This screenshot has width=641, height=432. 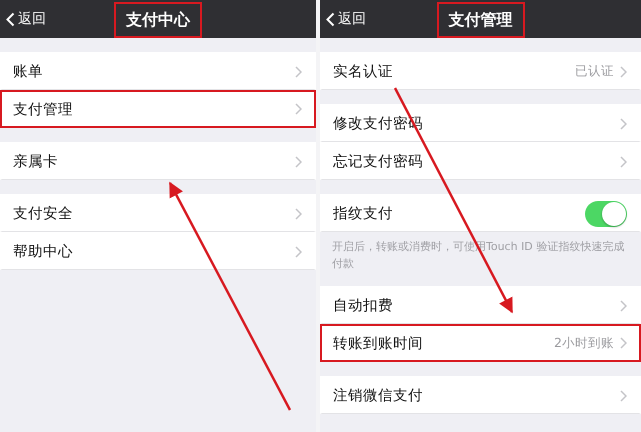 I want to click on row-label: 帮助中心, so click(x=43, y=251).